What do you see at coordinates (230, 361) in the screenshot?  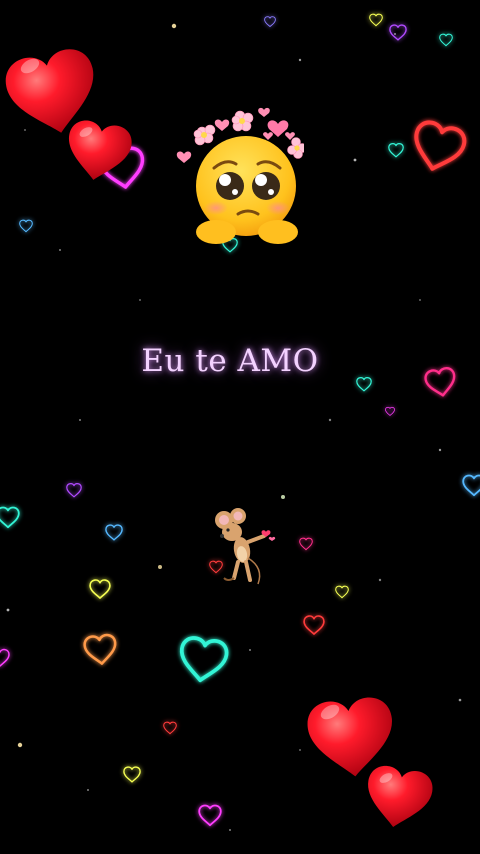 I see `love-caption: Eu te AMO` at bounding box center [230, 361].